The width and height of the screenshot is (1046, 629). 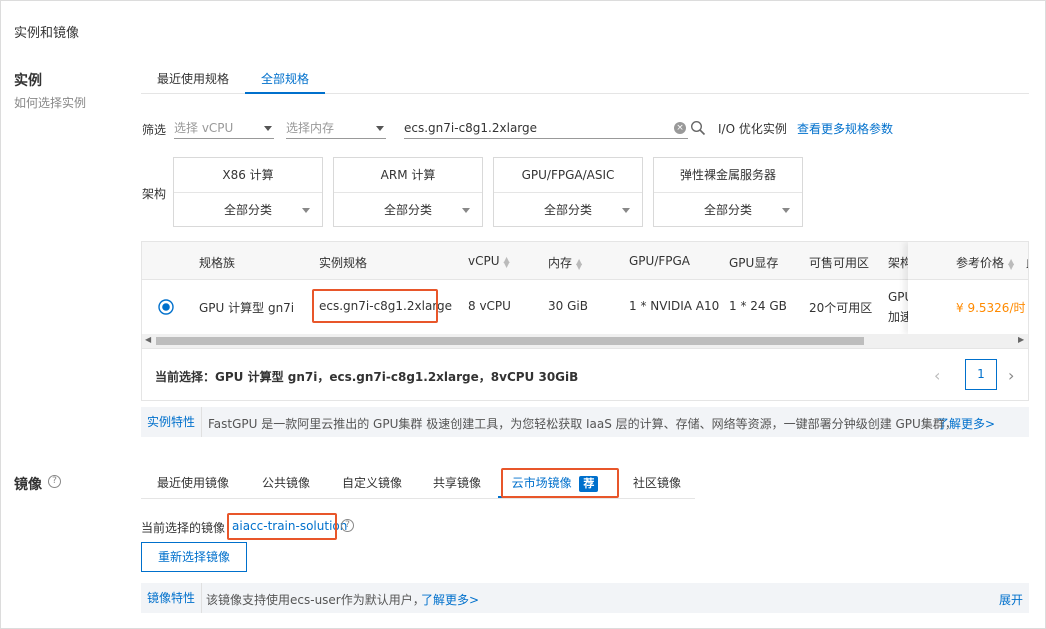 What do you see at coordinates (568, 306) in the screenshot?
I see `cell-memory: 30 GiB` at bounding box center [568, 306].